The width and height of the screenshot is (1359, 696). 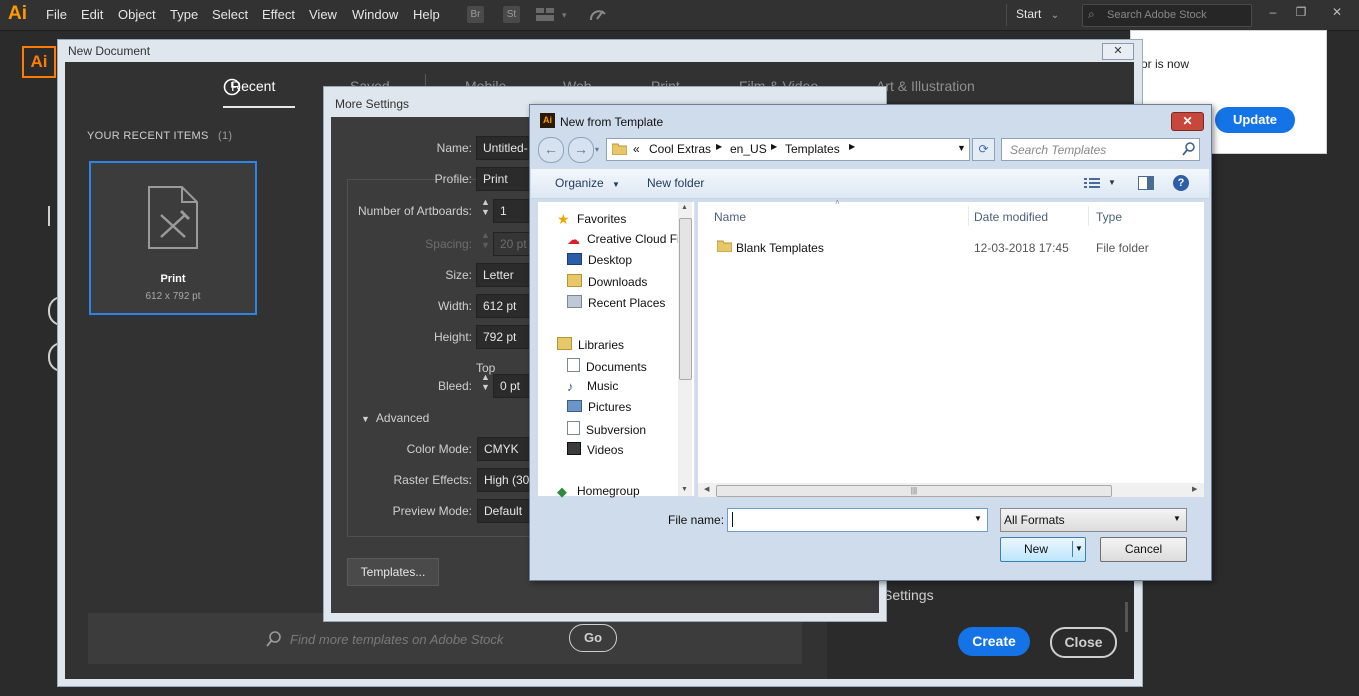 I want to click on bleed-stepper: ▲ ▼, so click(x=485, y=382).